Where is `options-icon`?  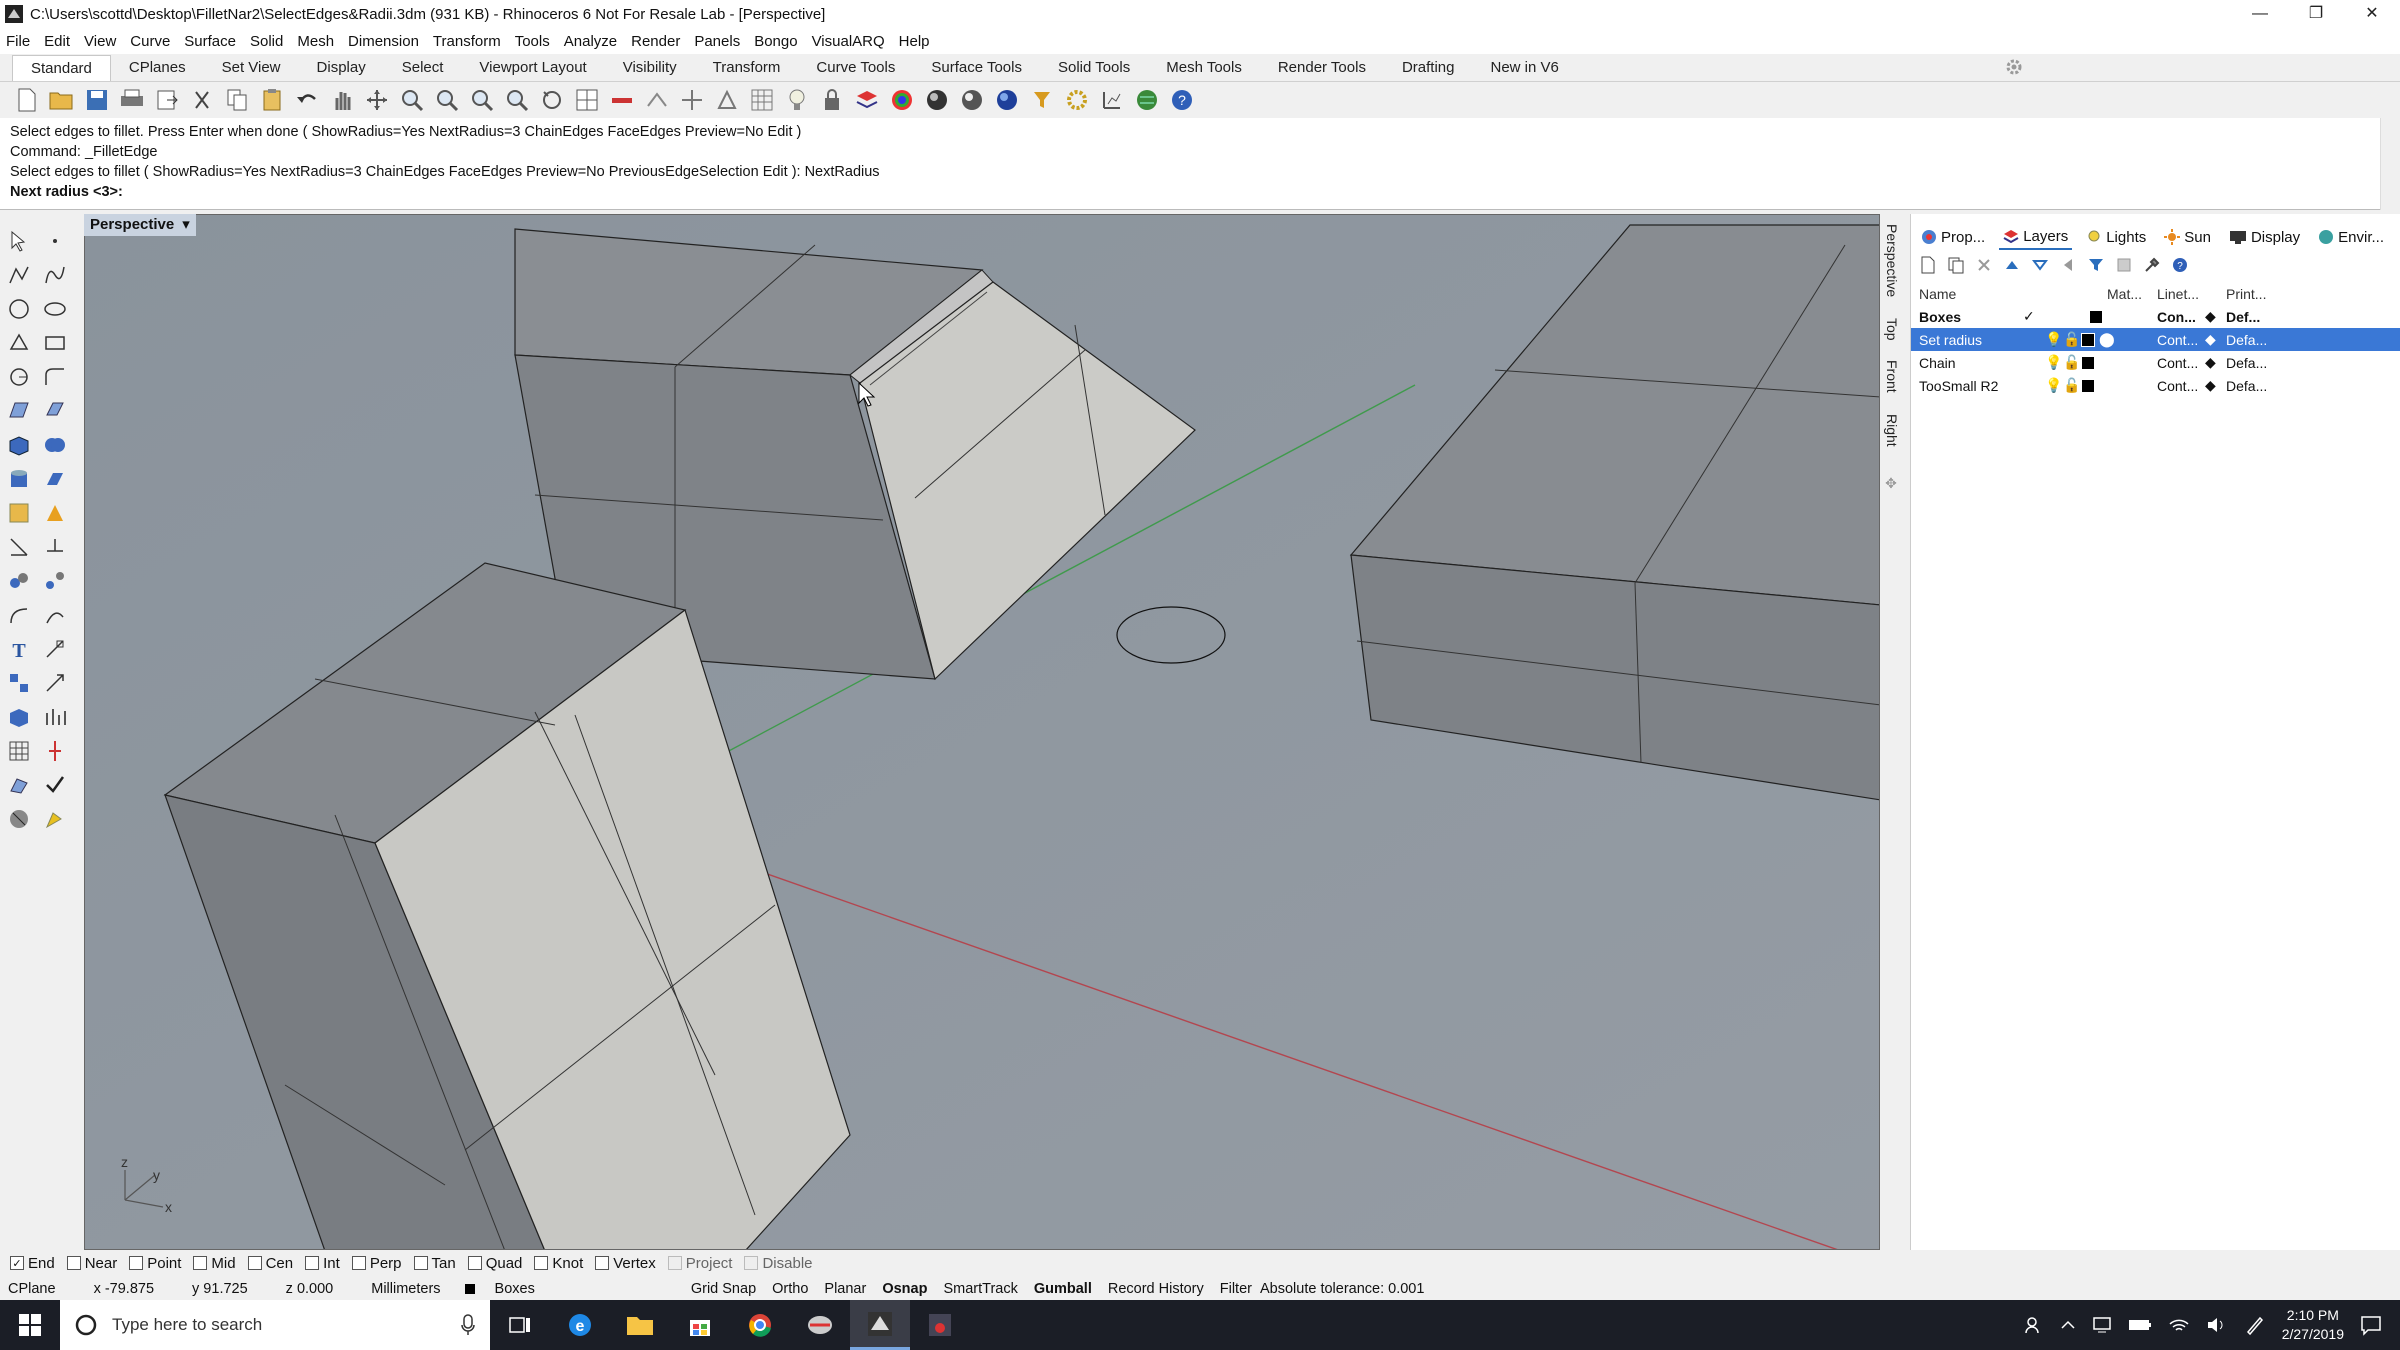
options-icon is located at coordinates (1076, 100).